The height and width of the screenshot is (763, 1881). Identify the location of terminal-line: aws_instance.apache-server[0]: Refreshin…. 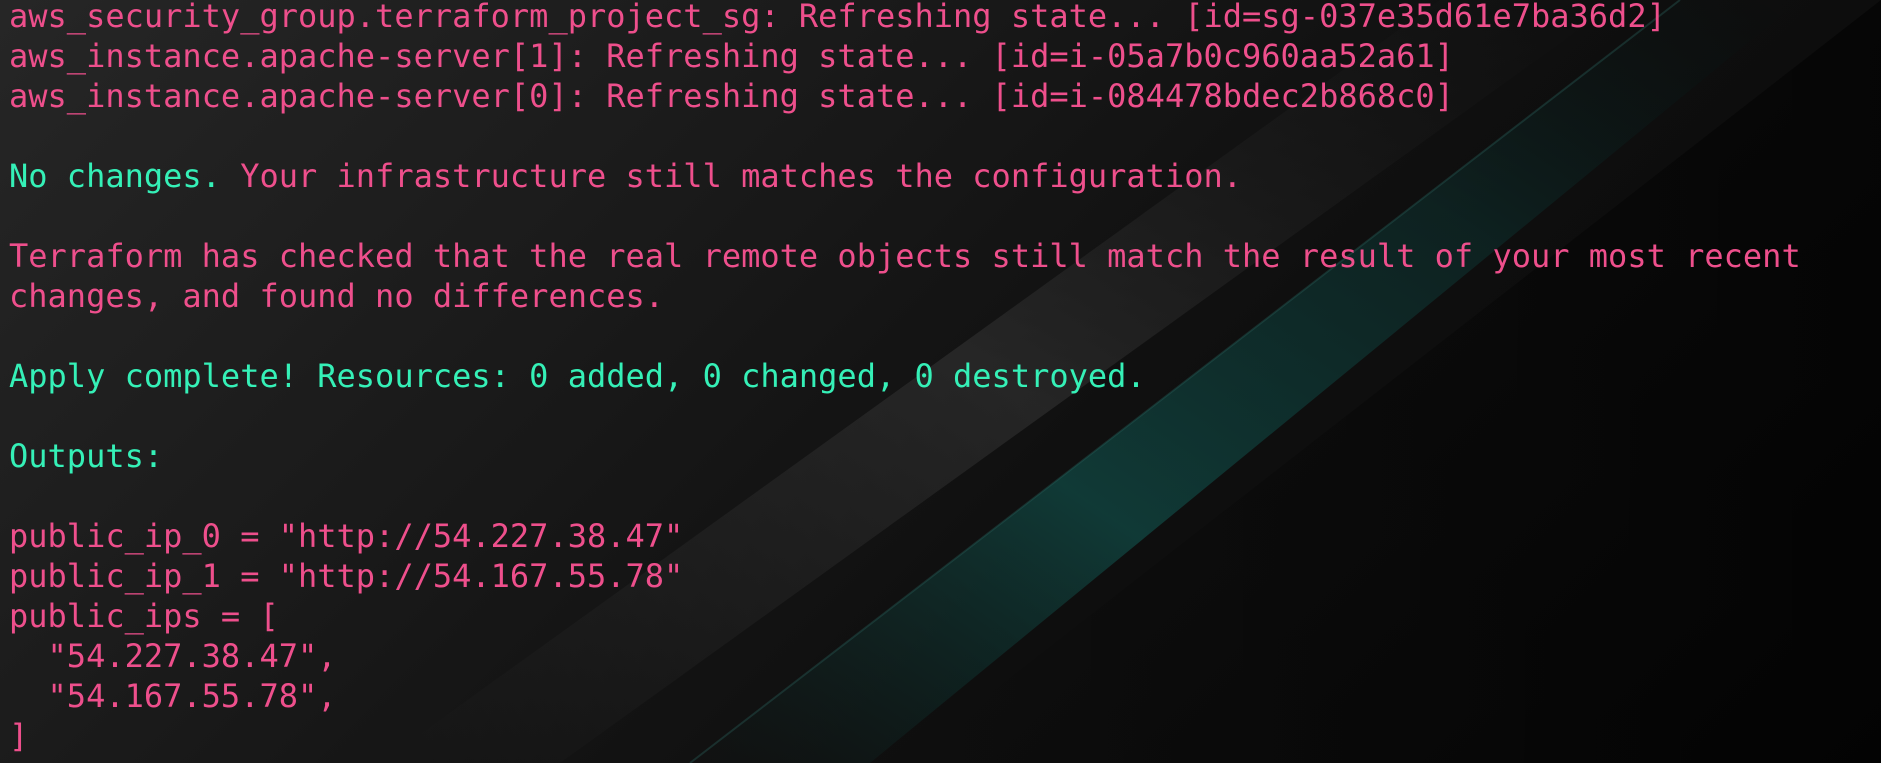
(905, 96).